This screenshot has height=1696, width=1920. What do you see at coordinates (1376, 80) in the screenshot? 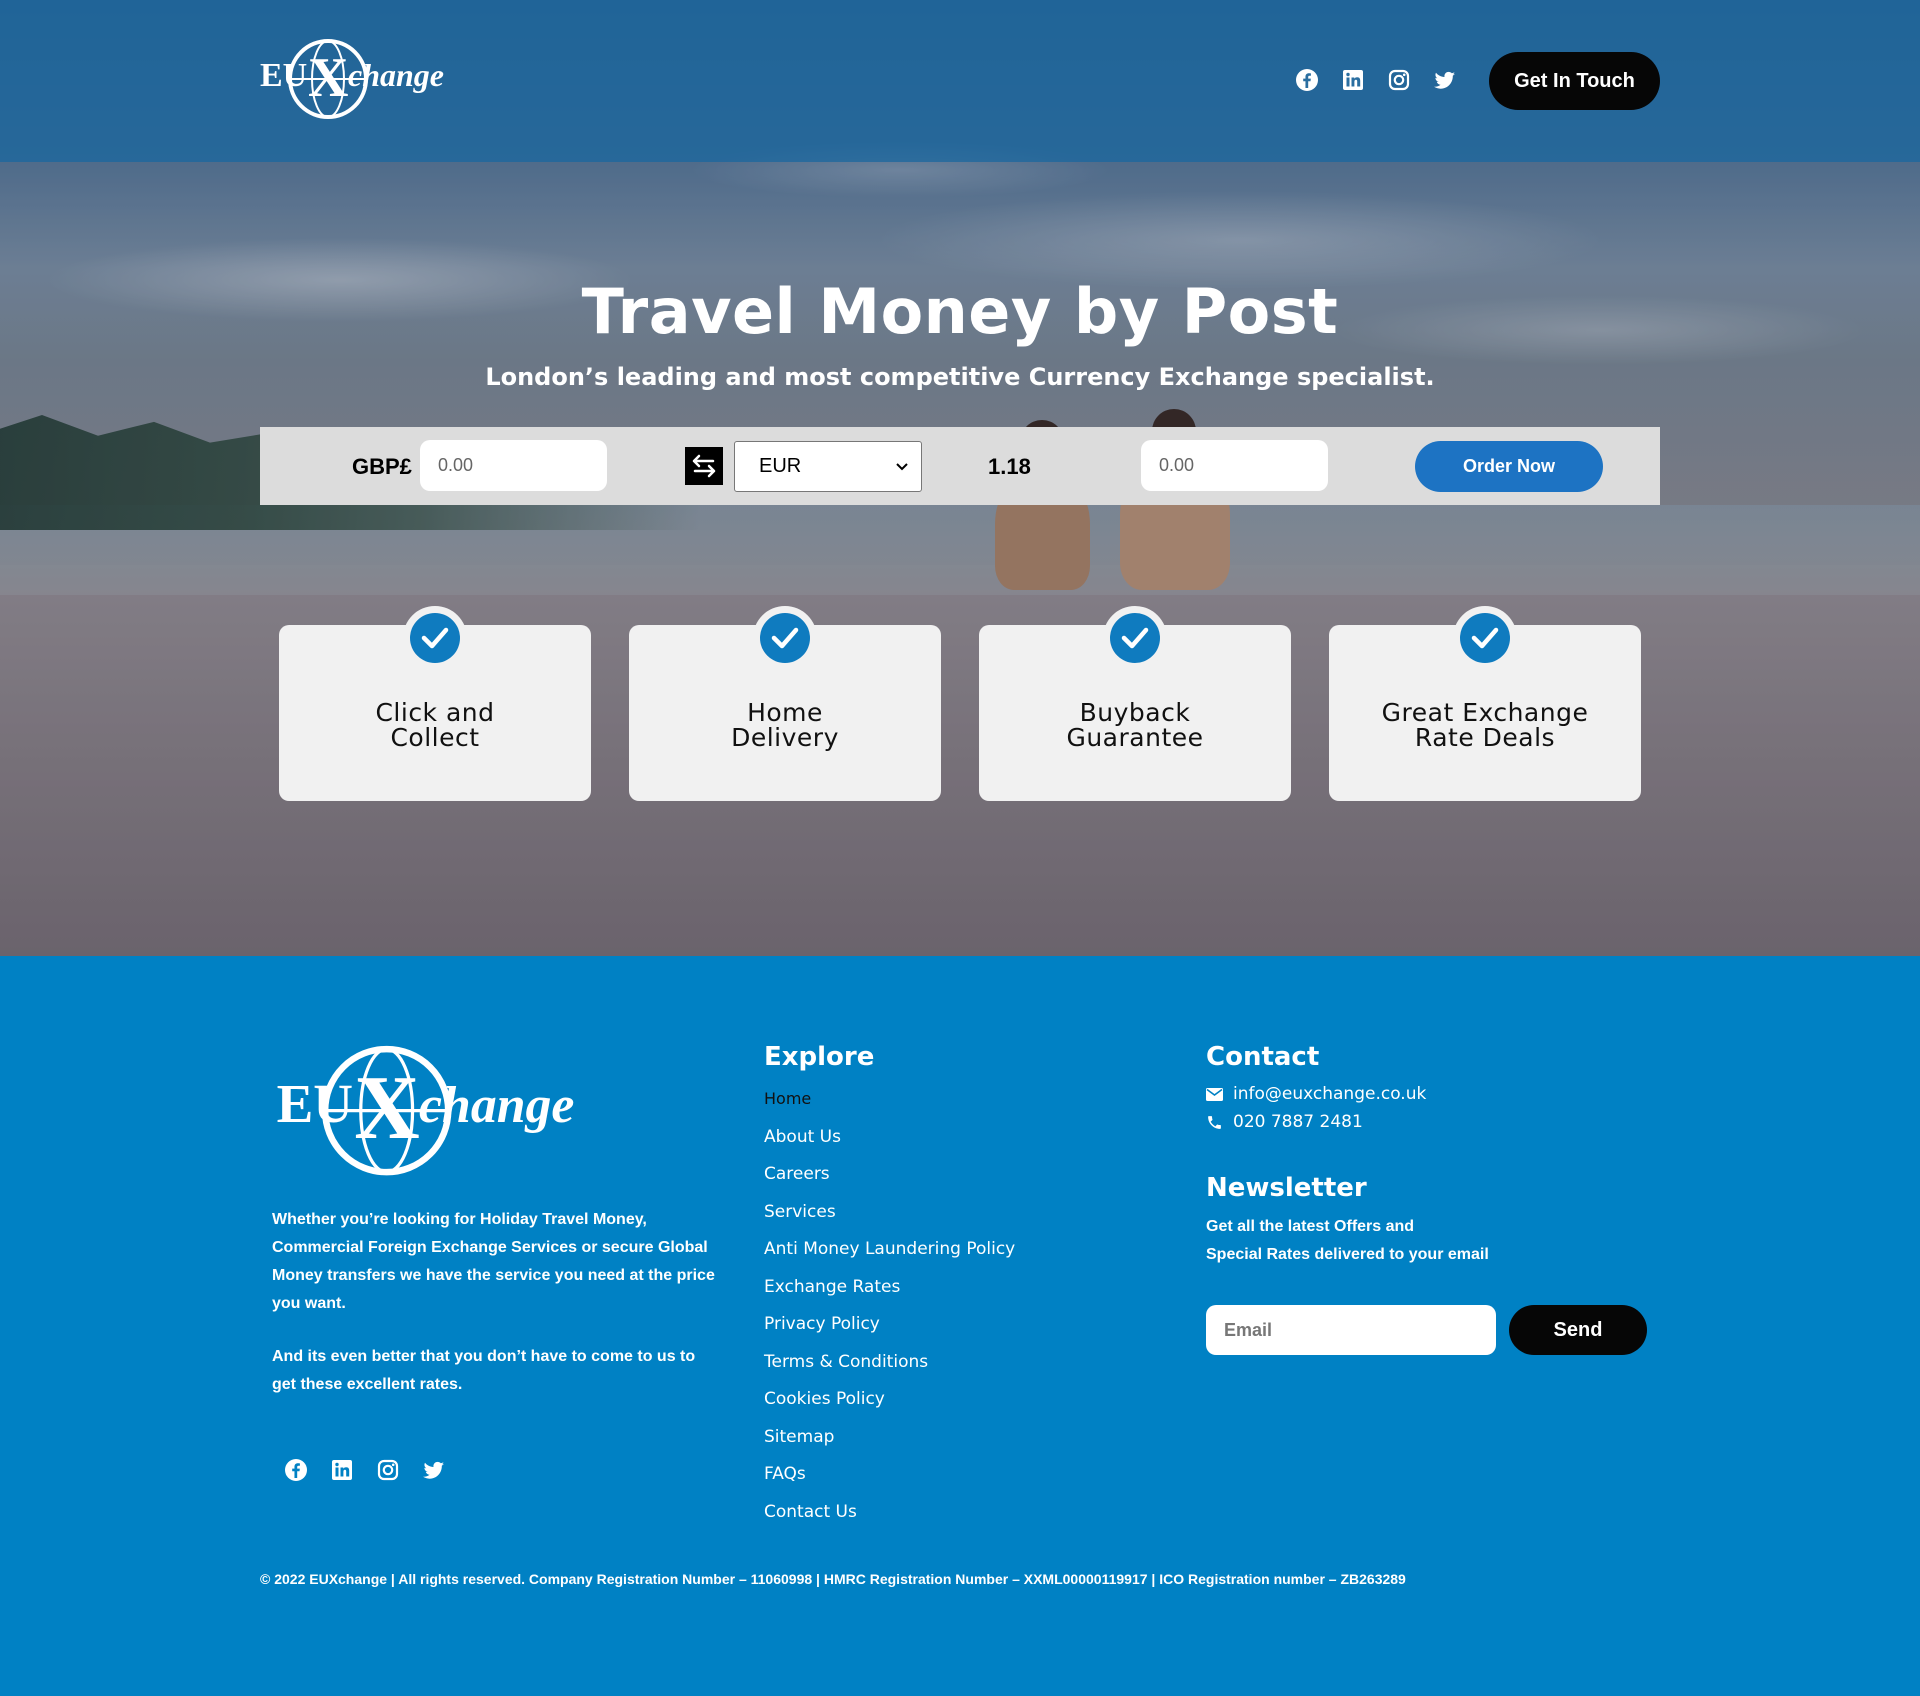
I see `header-social-links` at bounding box center [1376, 80].